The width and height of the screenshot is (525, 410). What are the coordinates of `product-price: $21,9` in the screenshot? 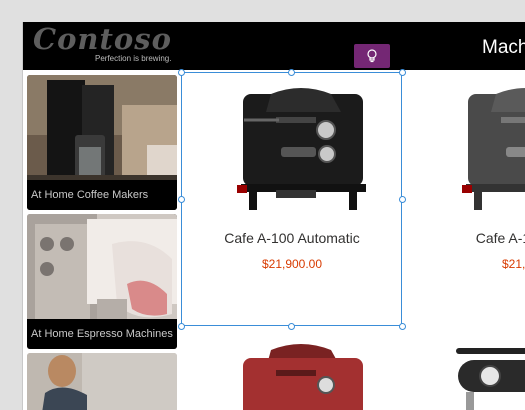 It's located at (513, 264).